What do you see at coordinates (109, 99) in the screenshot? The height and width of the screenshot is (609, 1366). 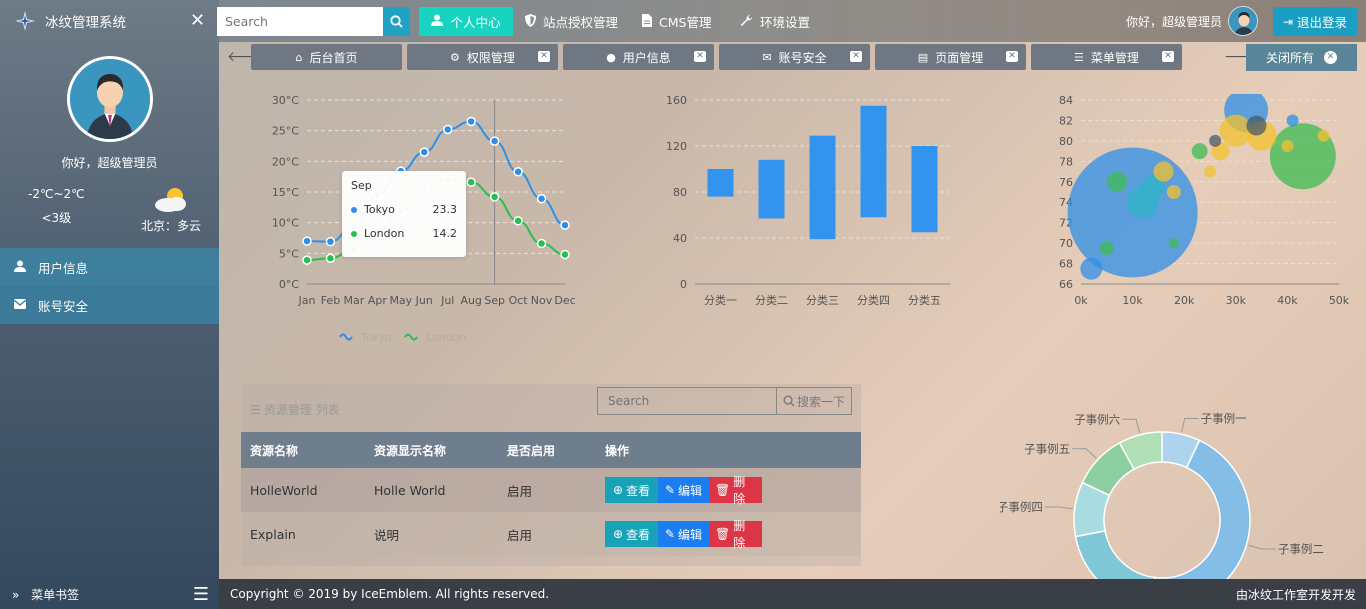 I see `avatar` at bounding box center [109, 99].